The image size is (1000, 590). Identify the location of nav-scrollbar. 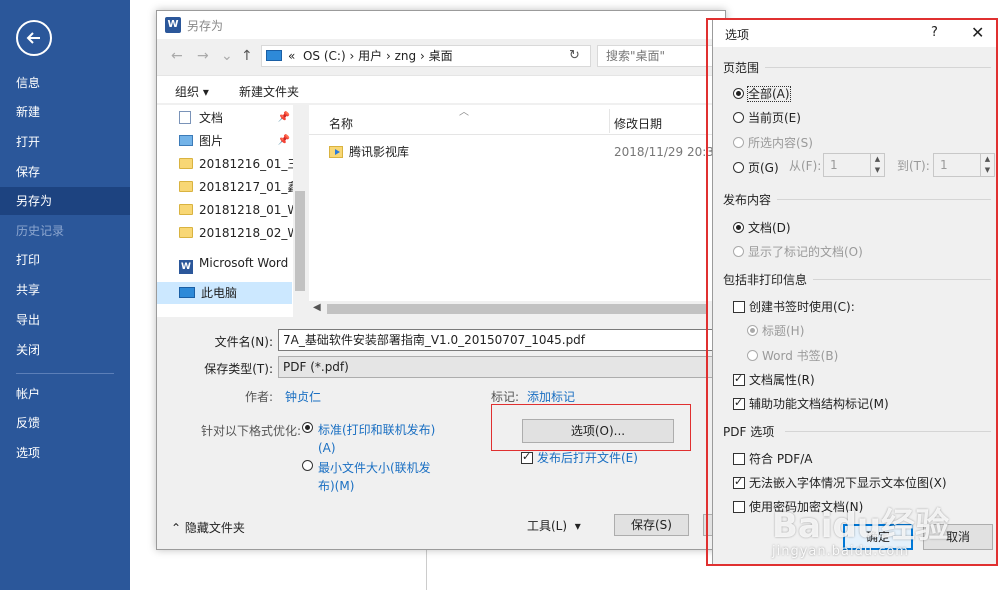
(300, 211).